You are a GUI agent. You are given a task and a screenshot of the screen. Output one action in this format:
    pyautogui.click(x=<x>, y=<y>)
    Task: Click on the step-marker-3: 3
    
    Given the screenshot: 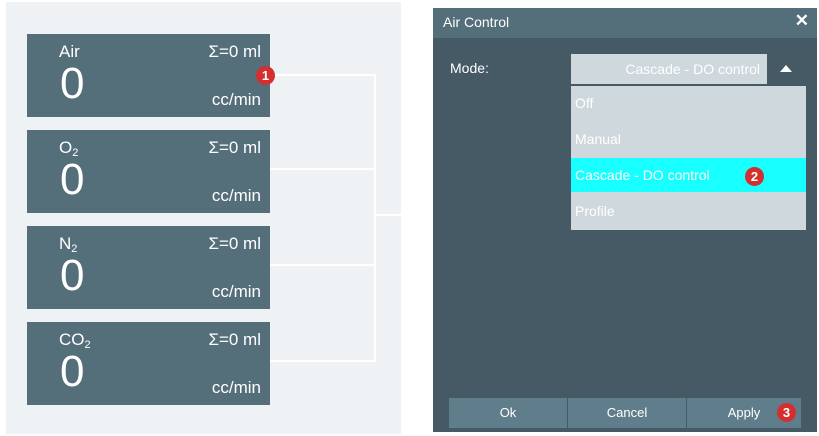 What is the action you would take?
    pyautogui.click(x=786, y=412)
    